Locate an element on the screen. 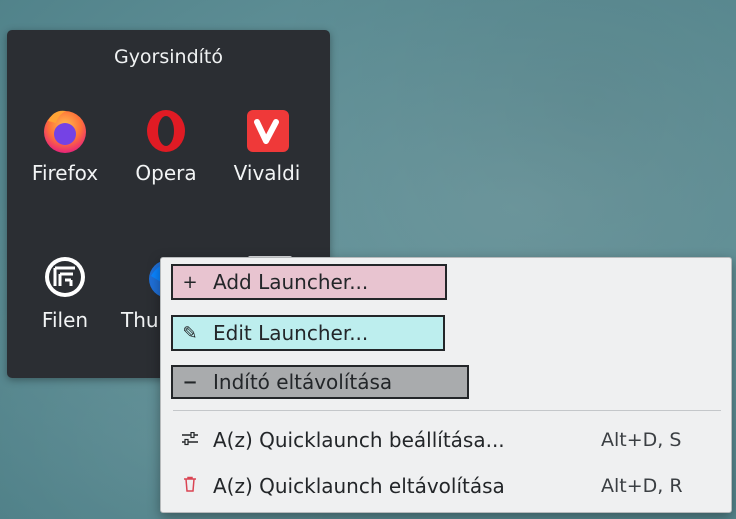 This screenshot has height=519, width=736. firefox-icon is located at coordinates (65, 131).